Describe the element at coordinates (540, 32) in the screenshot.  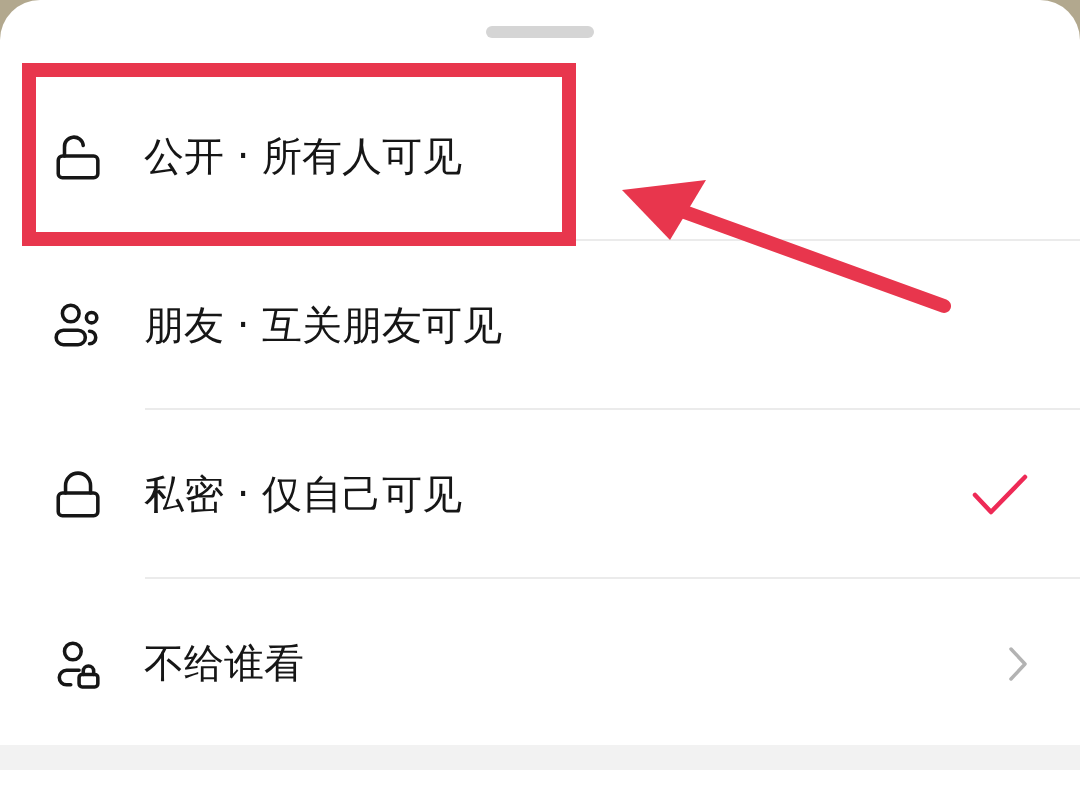
I see `drag-handle` at that location.